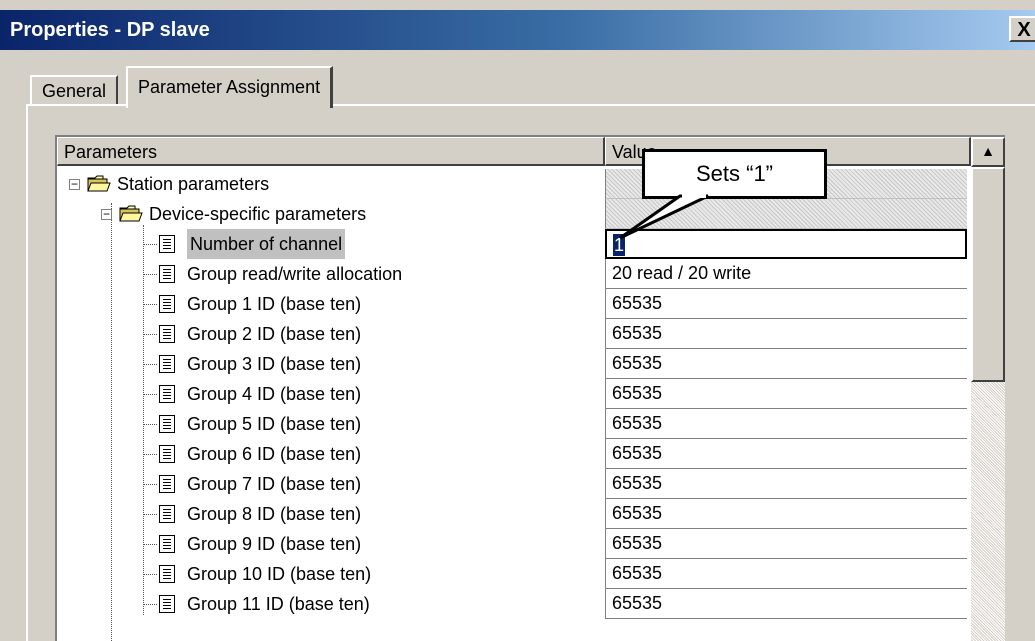 This screenshot has height=641, width=1035. Describe the element at coordinates (514, 454) in the screenshot. I see `parameter-row: Group 6 ID (base ten) 65535` at that location.